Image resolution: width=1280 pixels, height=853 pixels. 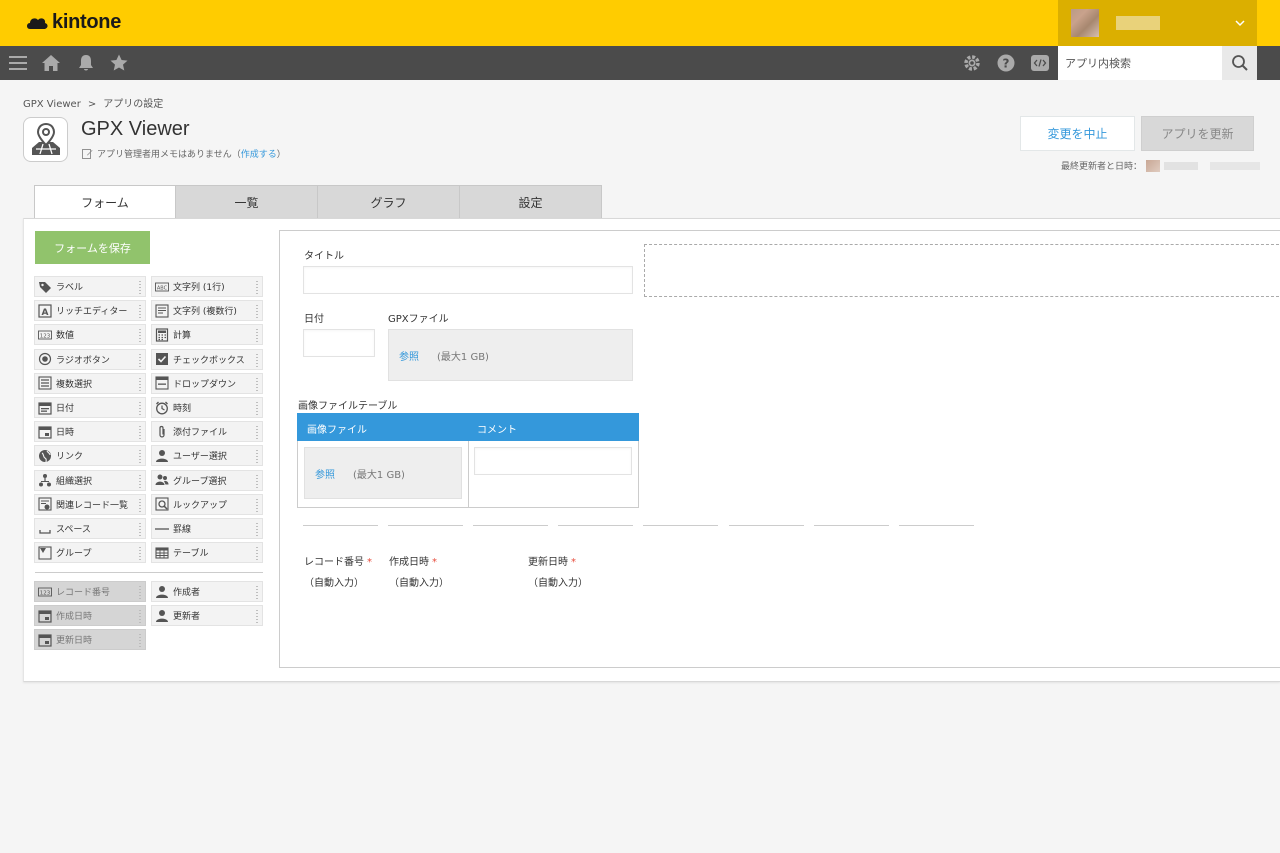 What do you see at coordinates (45, 287) in the screenshot?
I see `tag-icon` at bounding box center [45, 287].